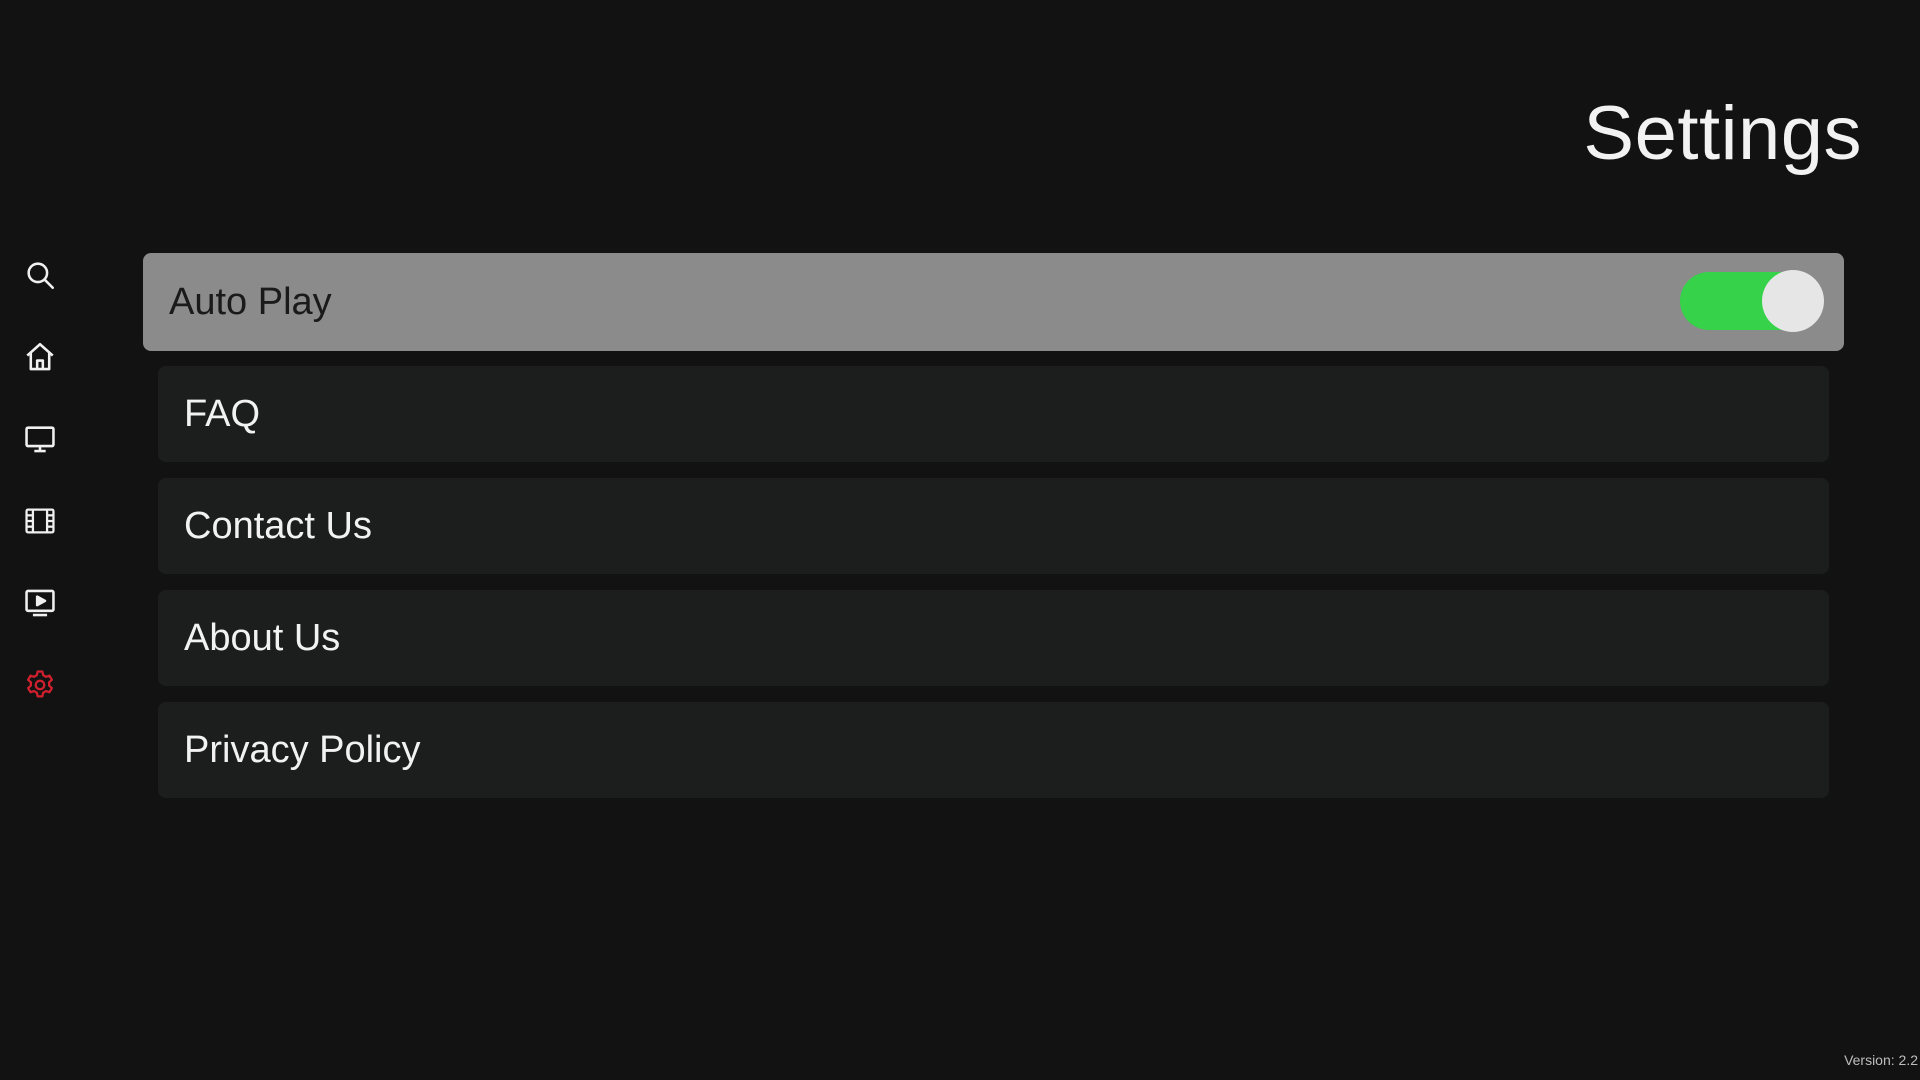 Image resolution: width=1920 pixels, height=1080 pixels. I want to click on about-us-row: About Us, so click(993, 638).